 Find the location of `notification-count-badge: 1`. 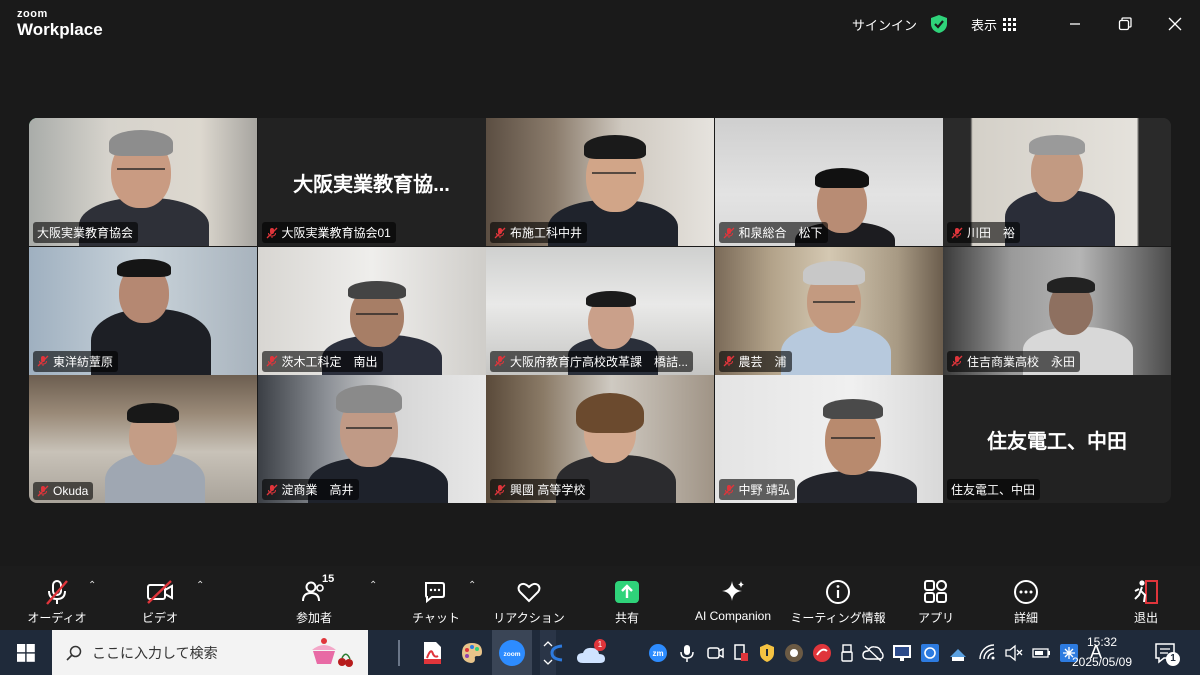

notification-count-badge: 1 is located at coordinates (1173, 659).